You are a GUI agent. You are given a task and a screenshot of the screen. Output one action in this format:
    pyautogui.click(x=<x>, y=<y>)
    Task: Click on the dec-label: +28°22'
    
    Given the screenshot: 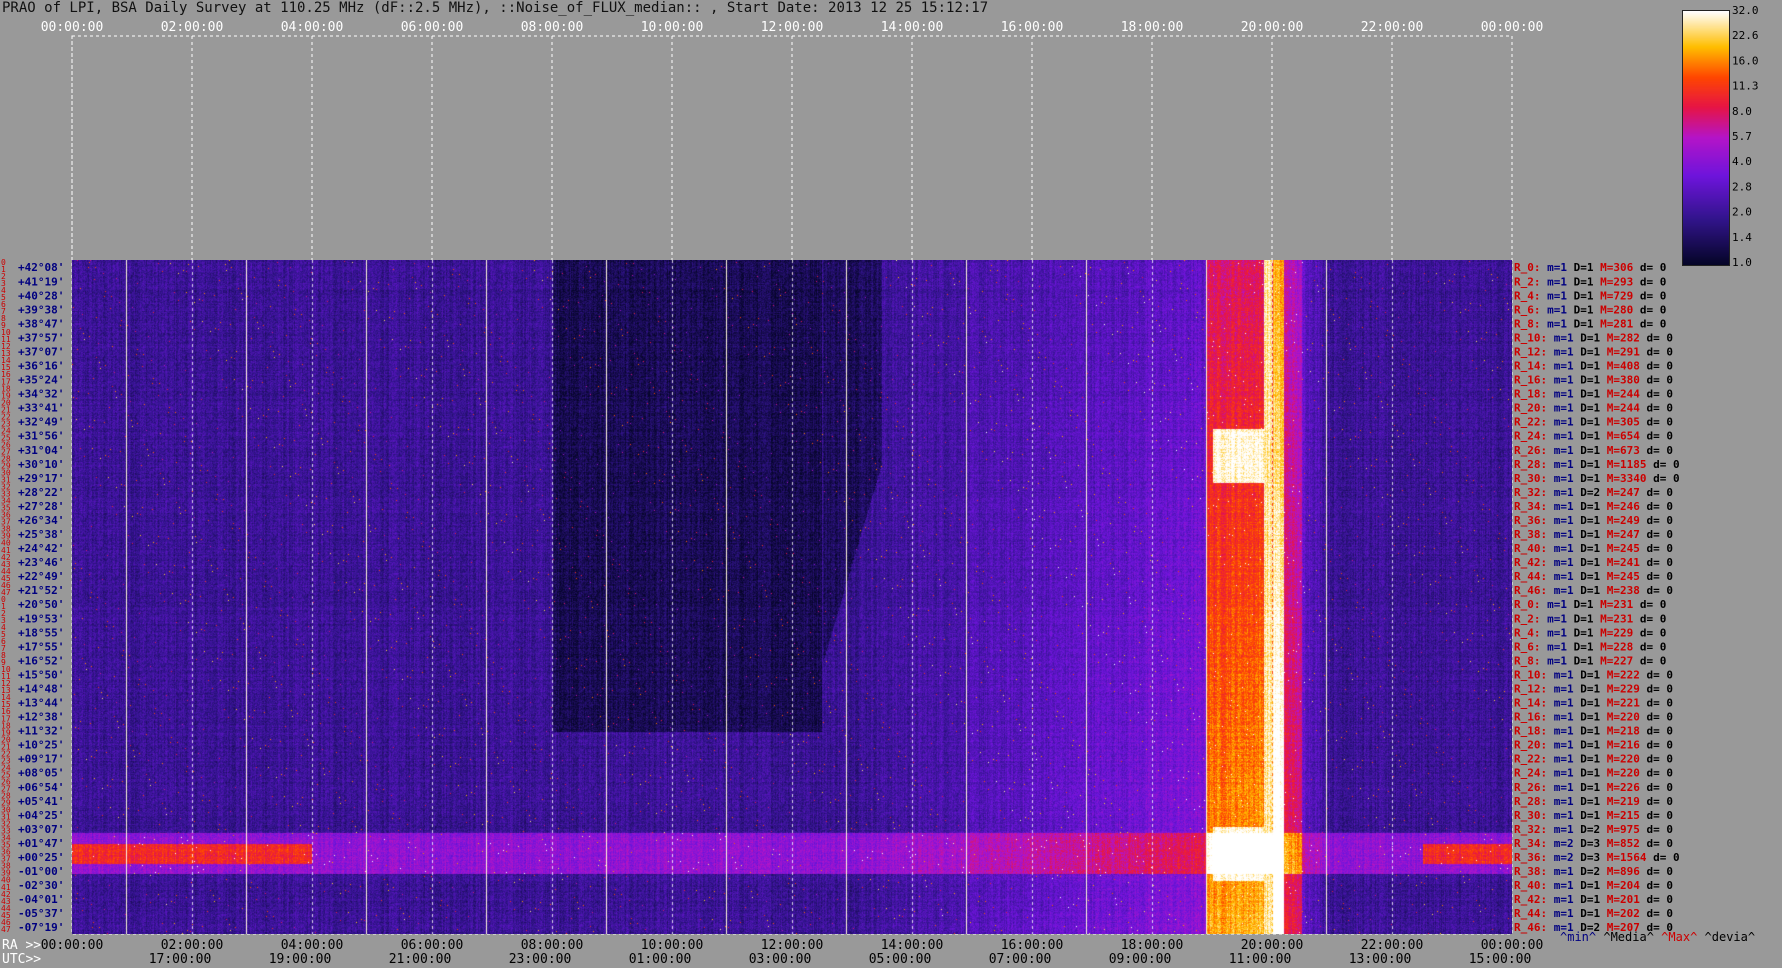 What is the action you would take?
    pyautogui.click(x=41, y=492)
    